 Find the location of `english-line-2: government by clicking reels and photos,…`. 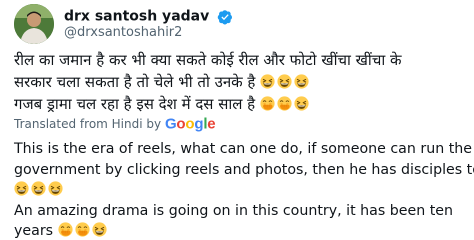

english-line-2: government by clicking reels and photos,… is located at coordinates (244, 169).